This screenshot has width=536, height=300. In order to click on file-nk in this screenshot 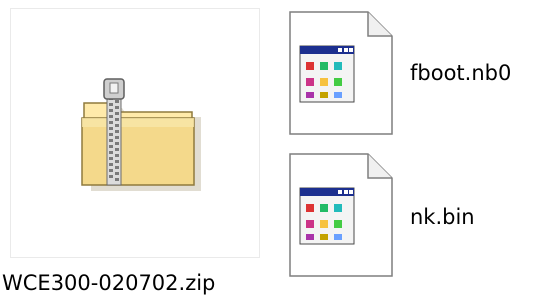, I will do `click(341, 215)`.